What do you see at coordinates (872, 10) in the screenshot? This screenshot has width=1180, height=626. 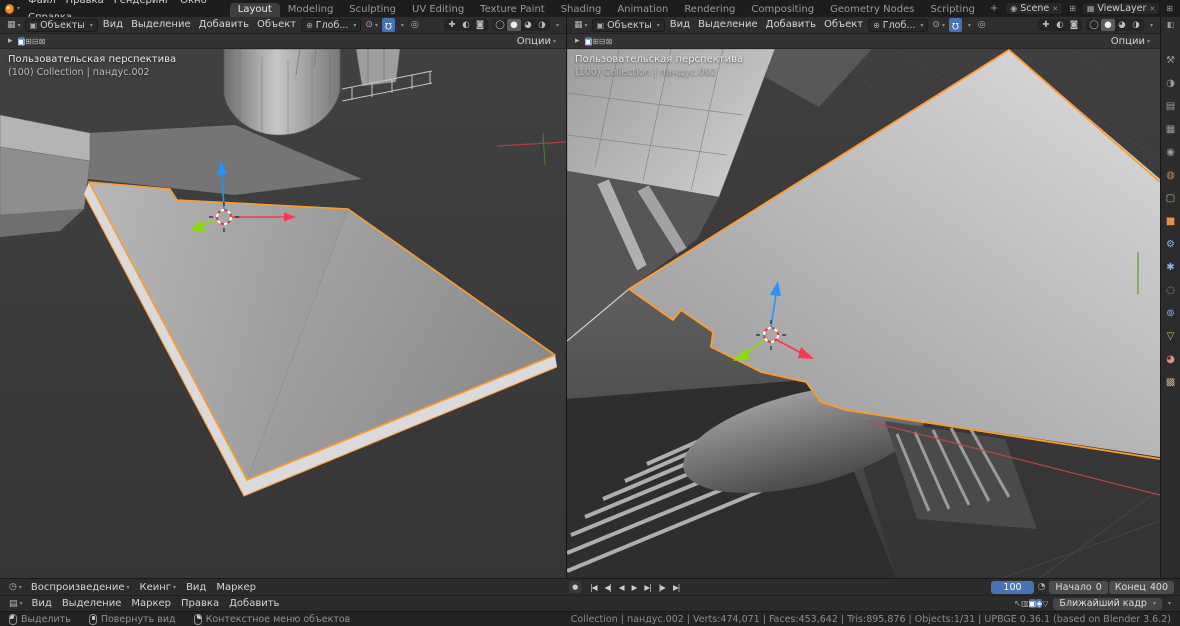 I see `workspace-tab: Geometry Nodes` at bounding box center [872, 10].